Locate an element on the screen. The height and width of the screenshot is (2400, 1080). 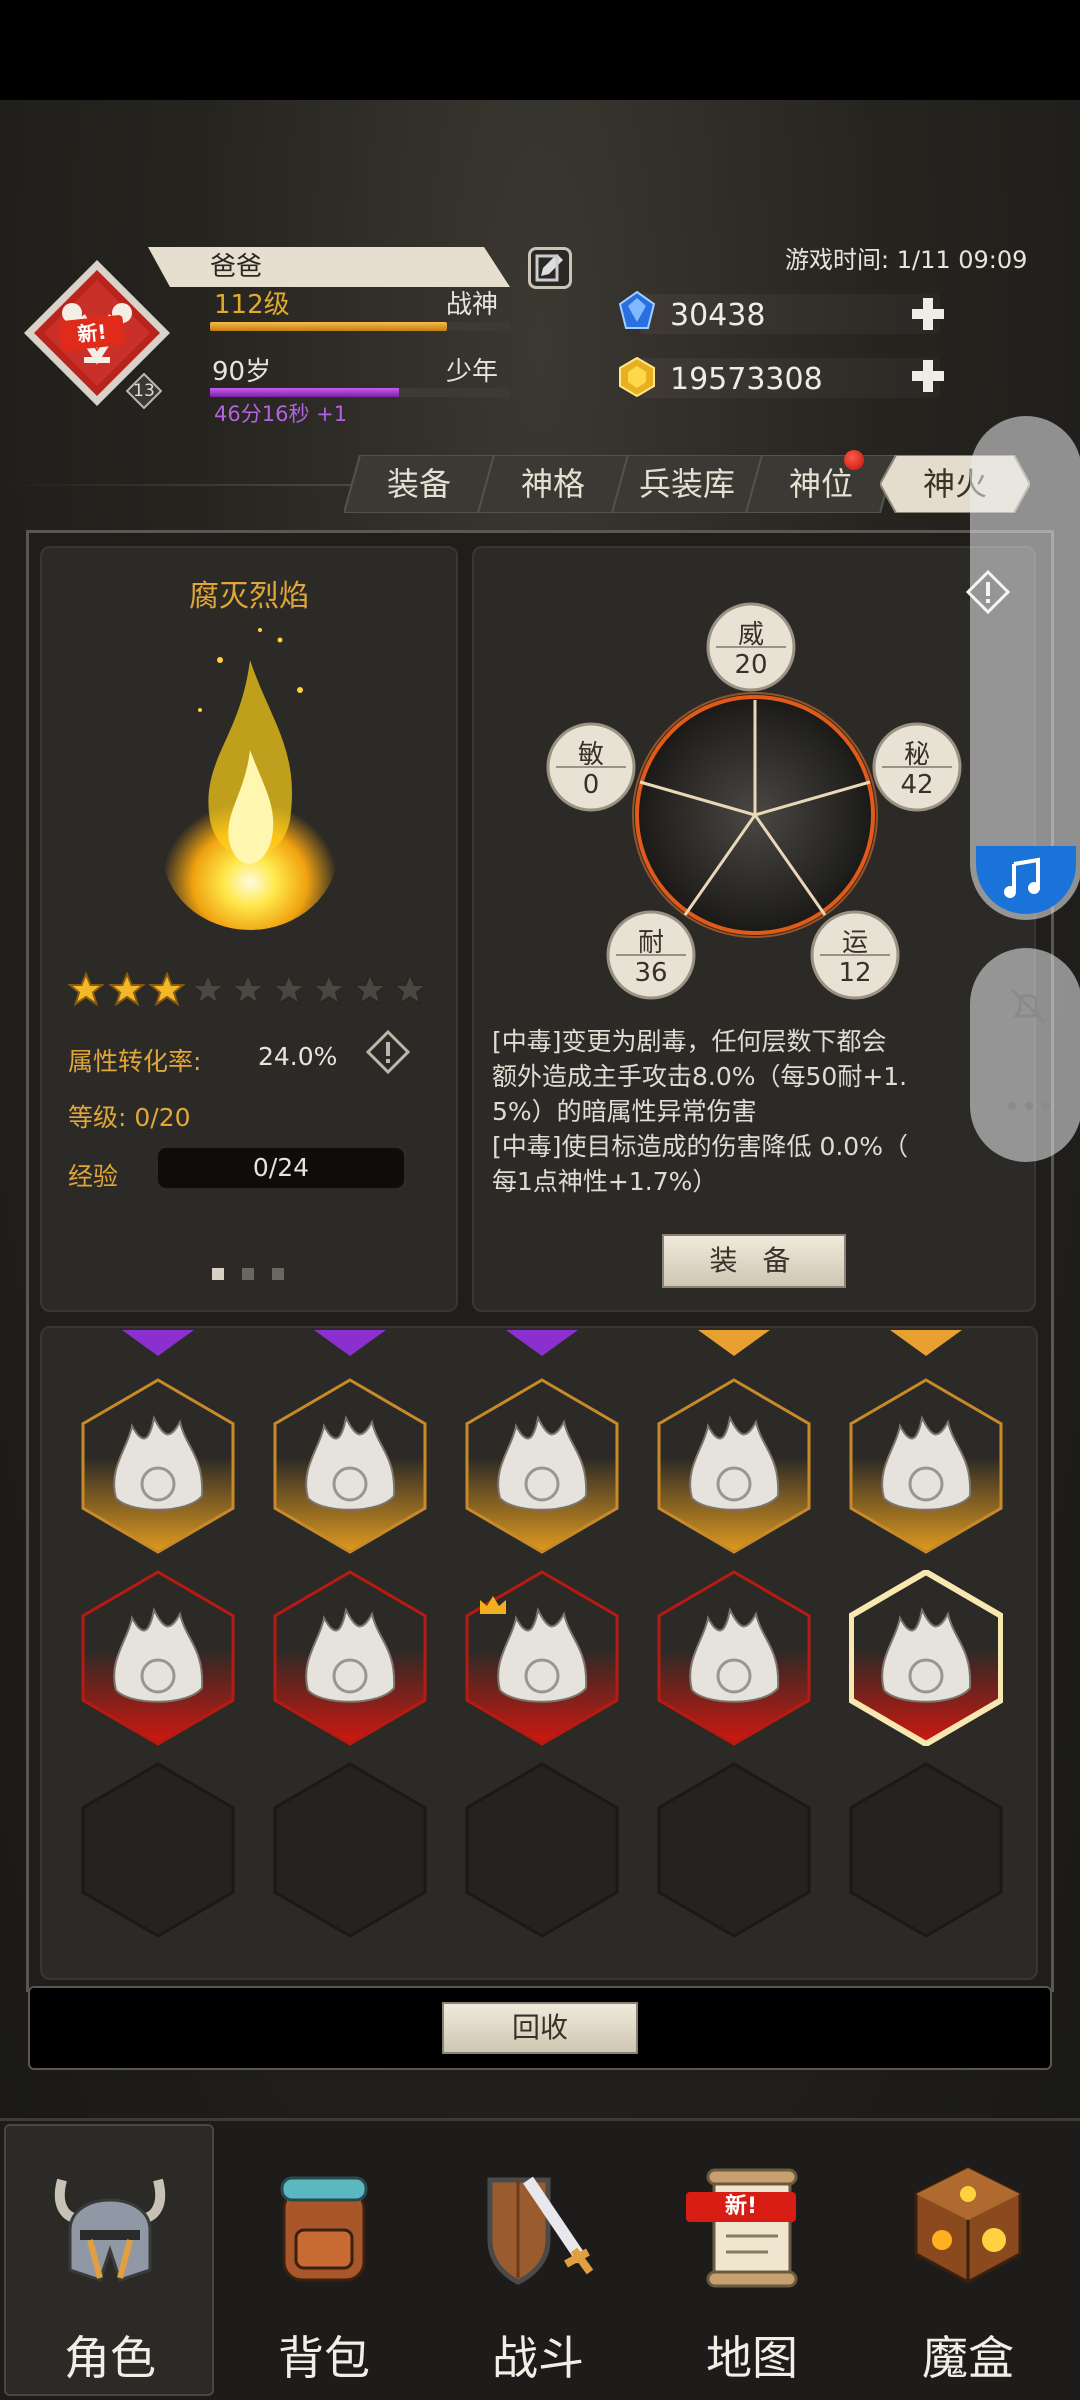
fire-grade: 等级: 0/20 is located at coordinates (129, 1117).